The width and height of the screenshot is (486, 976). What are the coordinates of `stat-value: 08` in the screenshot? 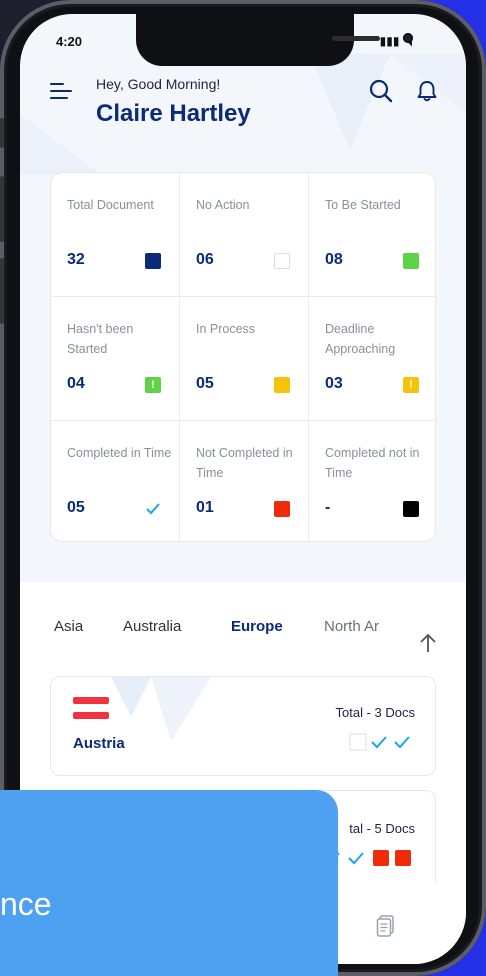 It's located at (334, 259).